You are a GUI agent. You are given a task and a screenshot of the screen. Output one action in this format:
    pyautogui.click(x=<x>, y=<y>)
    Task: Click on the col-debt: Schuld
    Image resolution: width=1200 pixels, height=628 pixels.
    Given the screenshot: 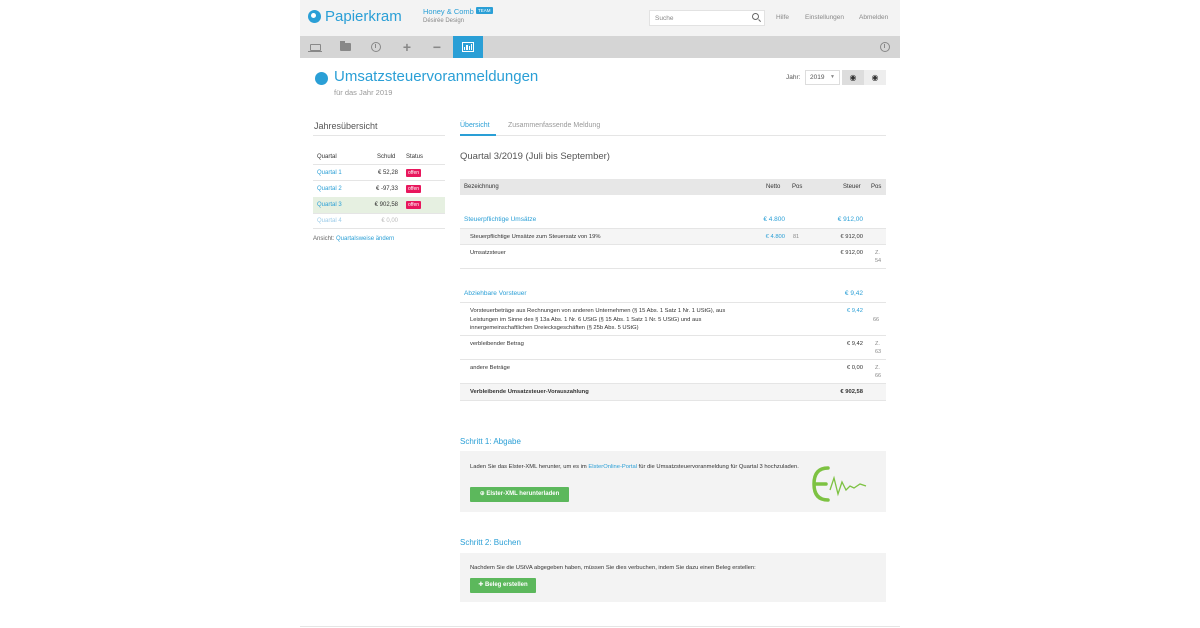 What is the action you would take?
    pyautogui.click(x=386, y=157)
    